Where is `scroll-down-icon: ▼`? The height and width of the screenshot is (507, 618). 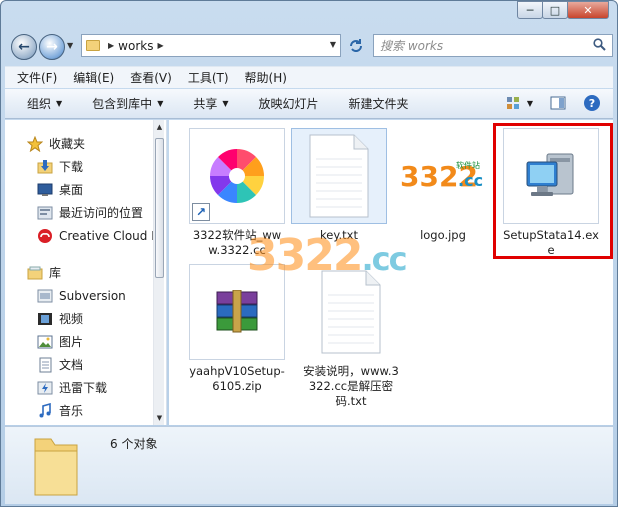
scroll-down-icon: ▼ is located at coordinates (159, 418).